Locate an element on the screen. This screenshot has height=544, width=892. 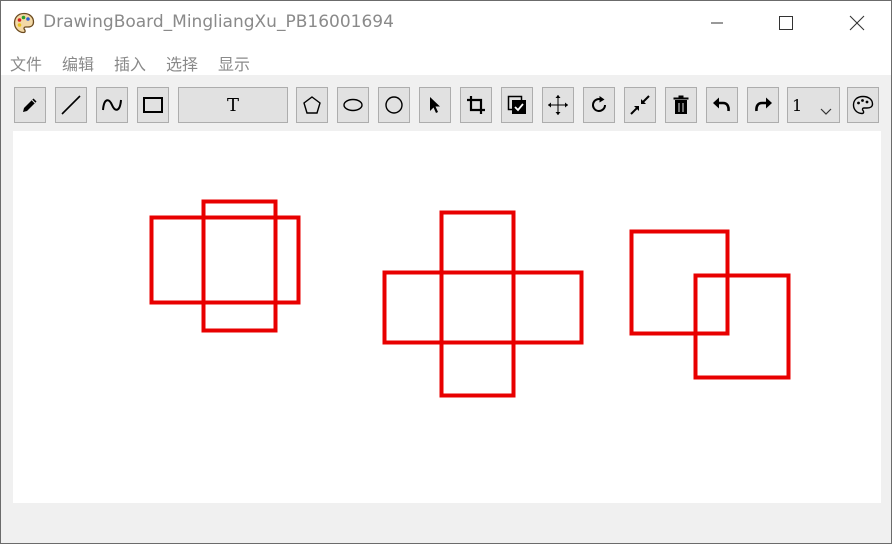
undo-icon is located at coordinates (722, 105).